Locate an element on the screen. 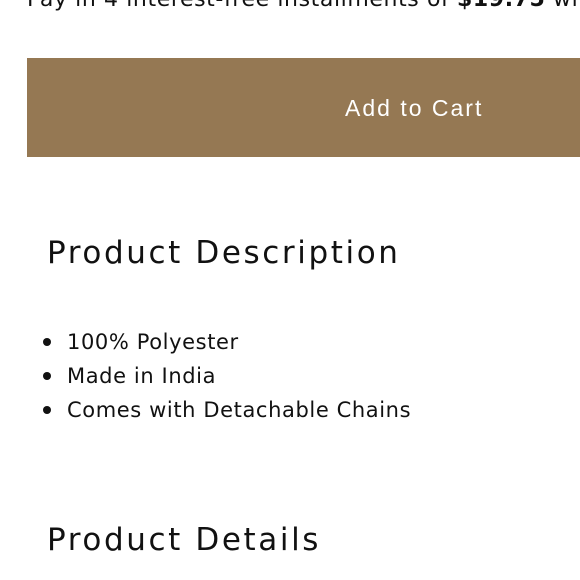 Image resolution: width=580 pixels, height=580 pixels. installments-middle: with is located at coordinates (562, 6).